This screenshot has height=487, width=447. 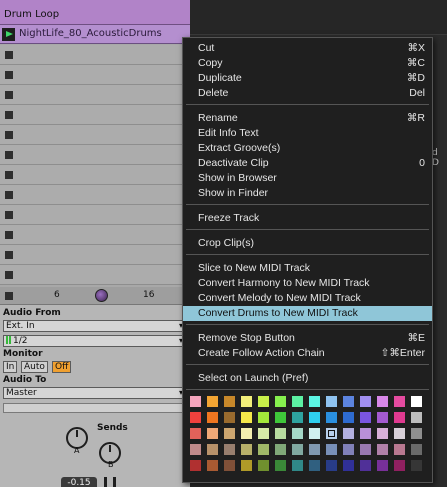 I want to click on menu-item-cut: Cut ⌘X, so click(x=307, y=48).